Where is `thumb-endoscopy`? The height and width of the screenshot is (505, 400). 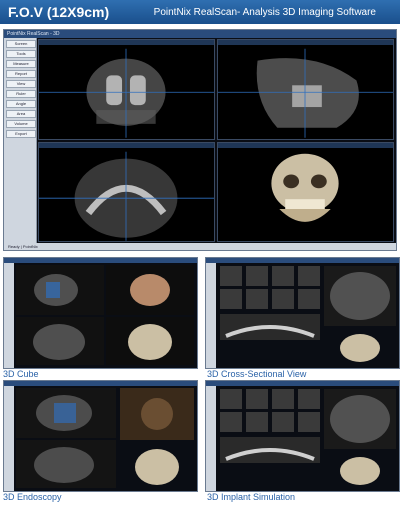 thumb-endoscopy is located at coordinates (100, 436).